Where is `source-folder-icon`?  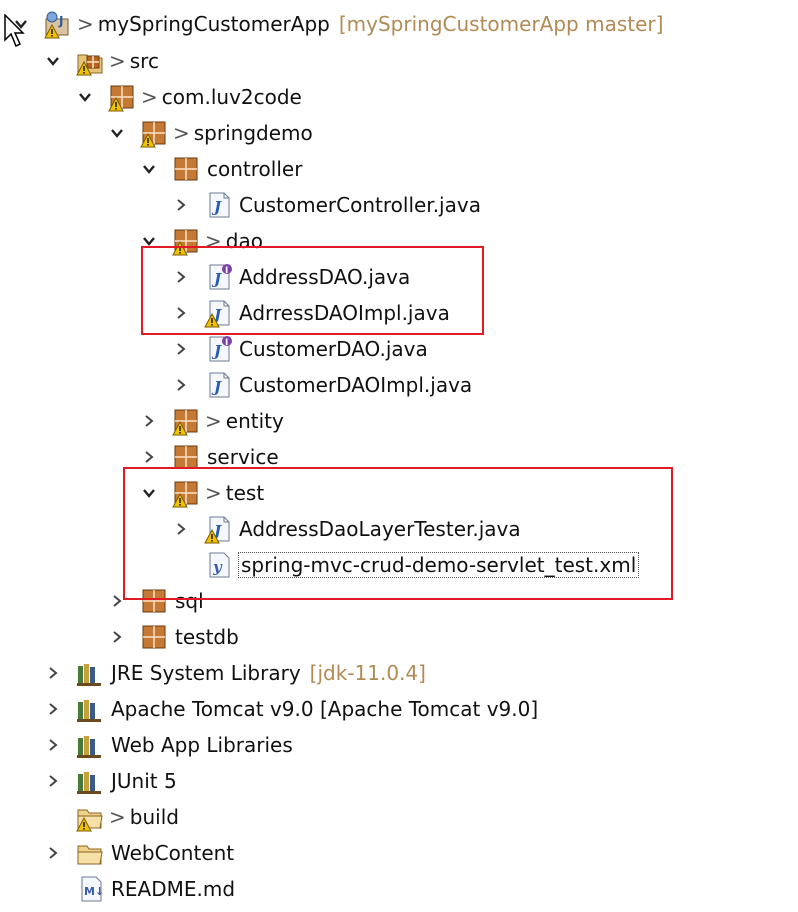
source-folder-icon is located at coordinates (90, 61).